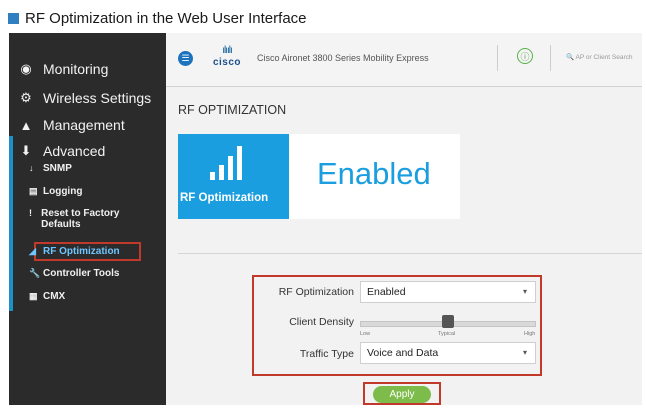 The width and height of the screenshot is (646, 409). Describe the element at coordinates (26, 97) in the screenshot. I see `gear-icon: ⚙` at that location.